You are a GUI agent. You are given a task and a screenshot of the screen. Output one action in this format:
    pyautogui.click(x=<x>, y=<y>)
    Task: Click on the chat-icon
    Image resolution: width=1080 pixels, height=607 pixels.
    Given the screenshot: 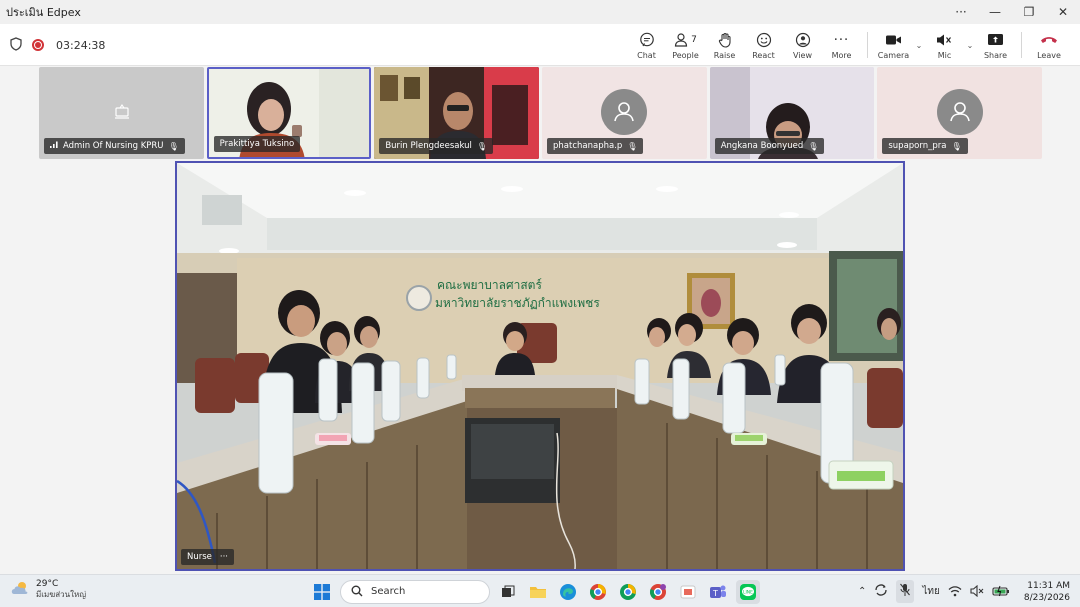 What is the action you would take?
    pyautogui.click(x=647, y=40)
    